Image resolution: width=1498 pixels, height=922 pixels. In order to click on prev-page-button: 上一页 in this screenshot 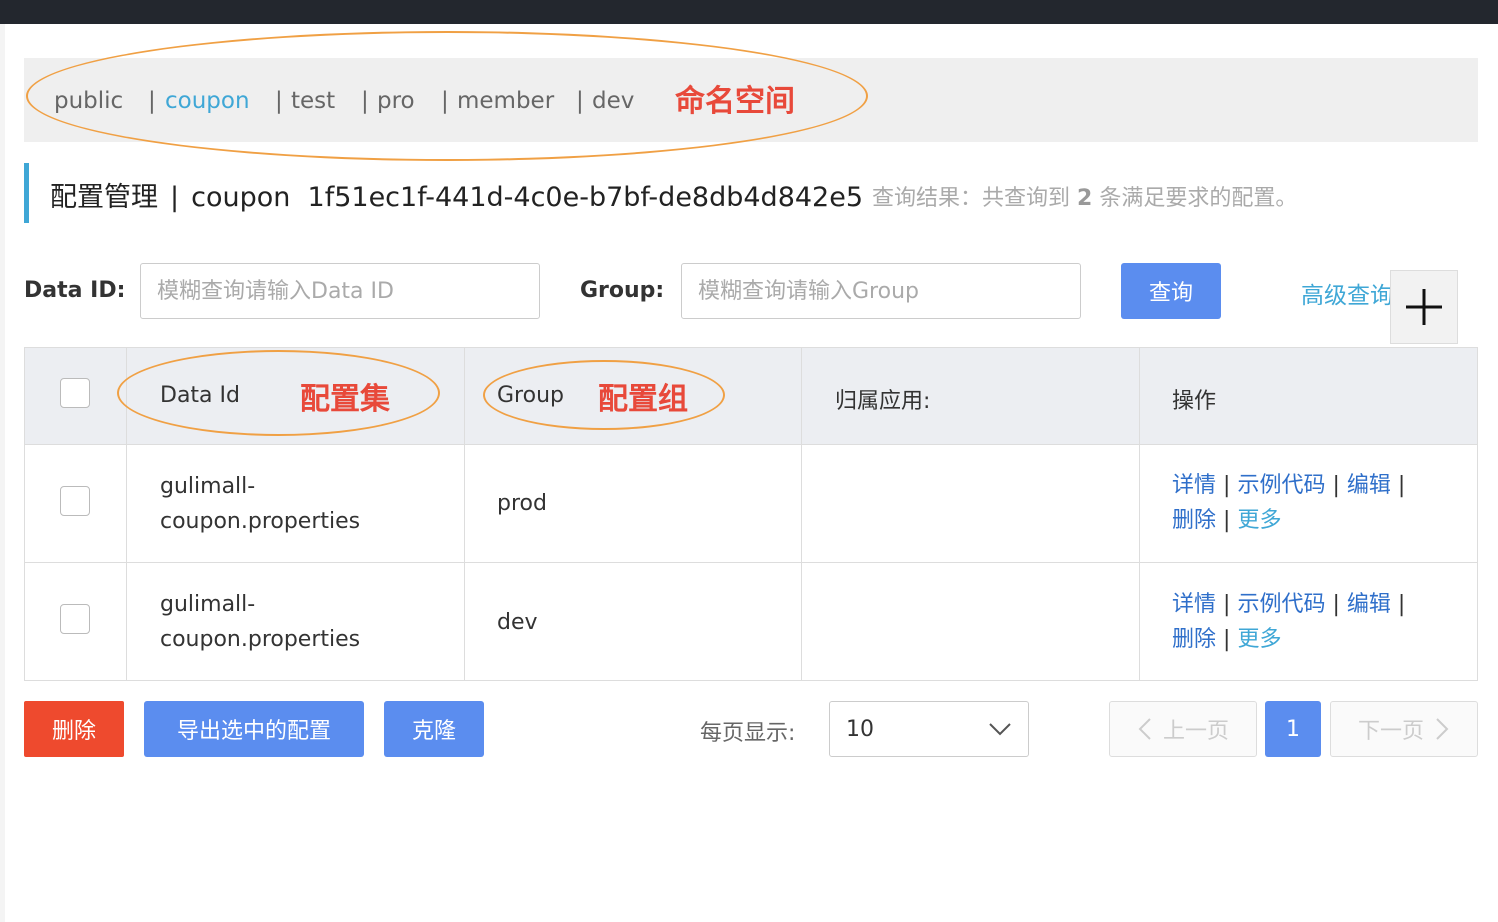, I will do `click(1183, 729)`.